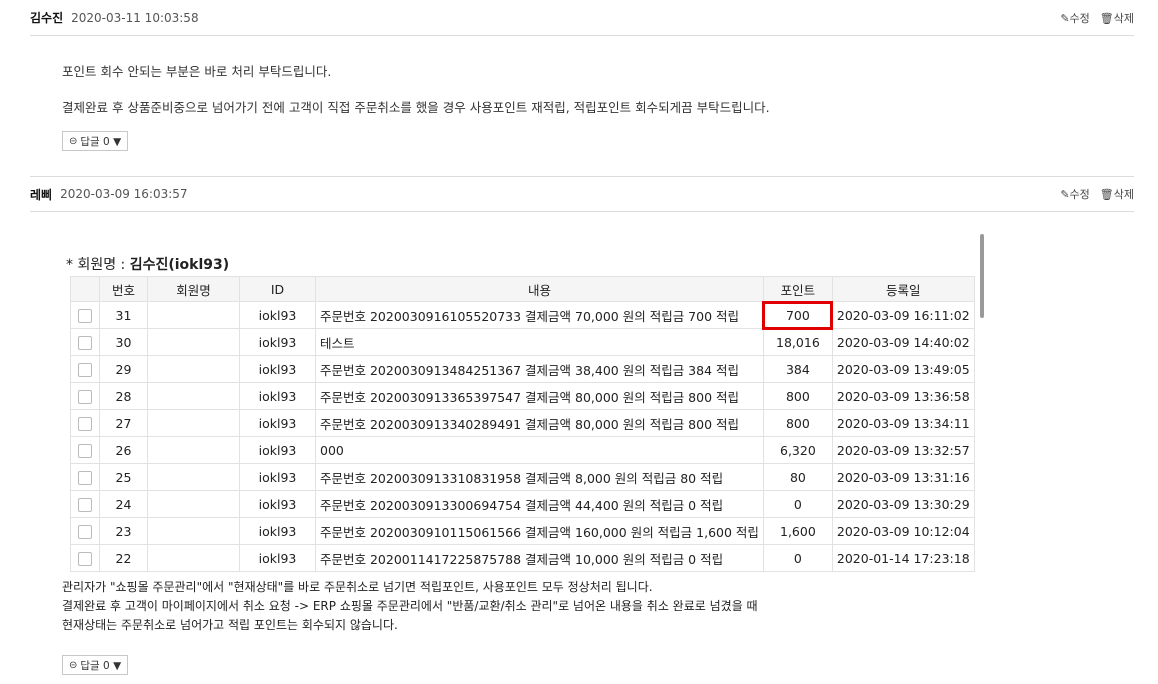 This screenshot has width=1158, height=684. I want to click on row-date: 2020-03-09 13:49:05, so click(903, 369).